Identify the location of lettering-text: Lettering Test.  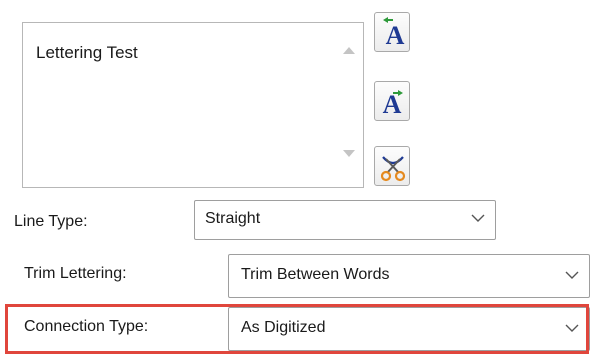
(87, 52).